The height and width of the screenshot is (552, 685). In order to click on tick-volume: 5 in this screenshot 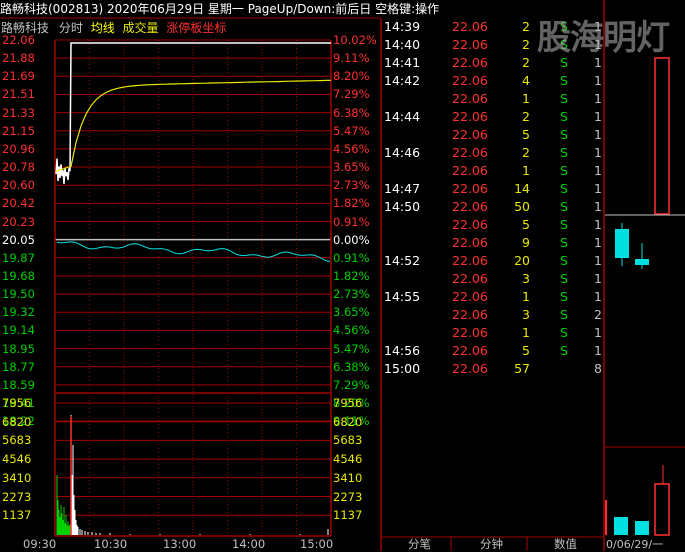, I will do `click(526, 224)`.